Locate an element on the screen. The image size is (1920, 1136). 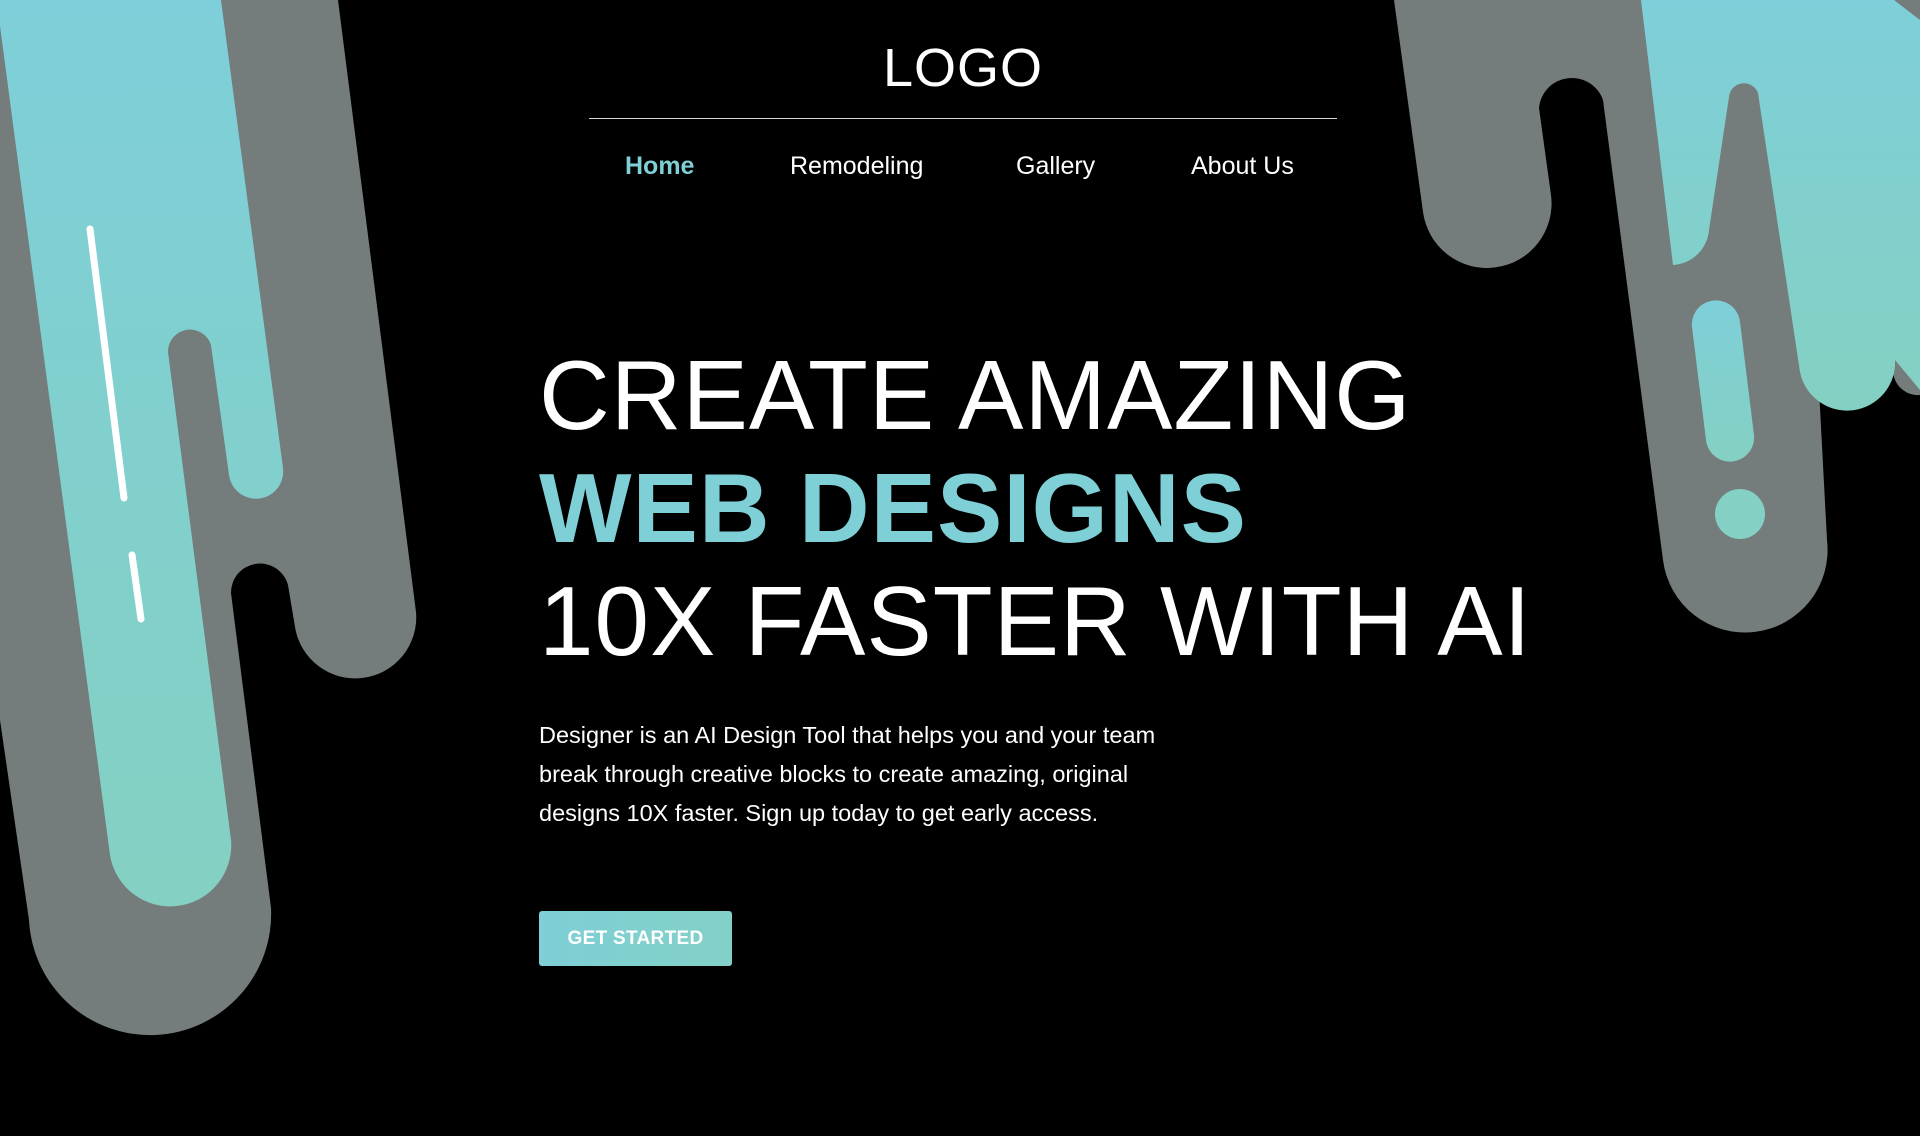
nav-item-about-us: About Us is located at coordinates (1242, 166).